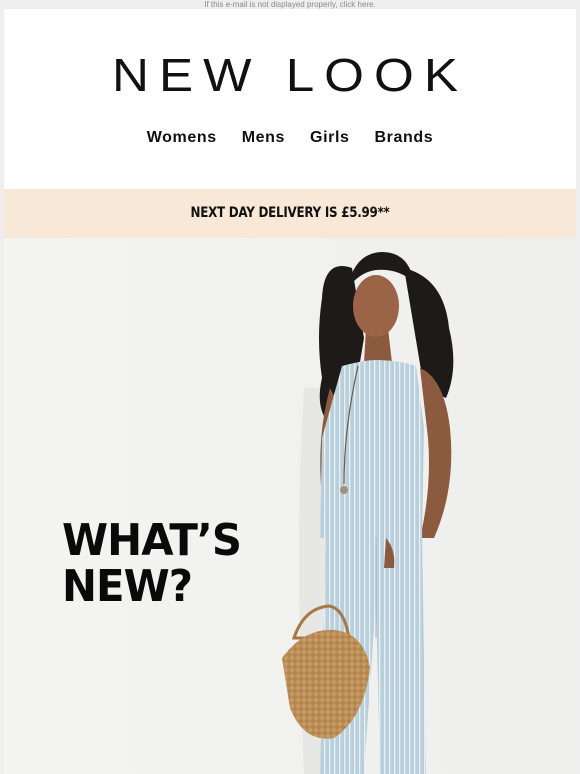 The width and height of the screenshot is (580, 774). Describe the element at coordinates (263, 138) in the screenshot. I see `nav-mens: Mens` at that location.